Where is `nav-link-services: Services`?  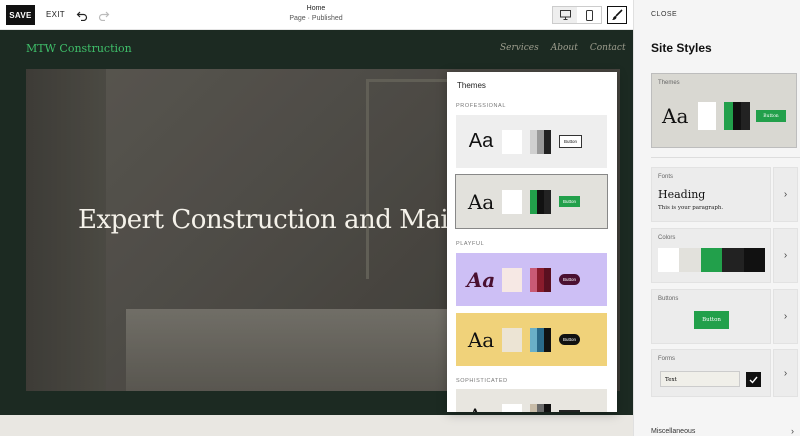
nav-link-services: Services is located at coordinates (519, 48).